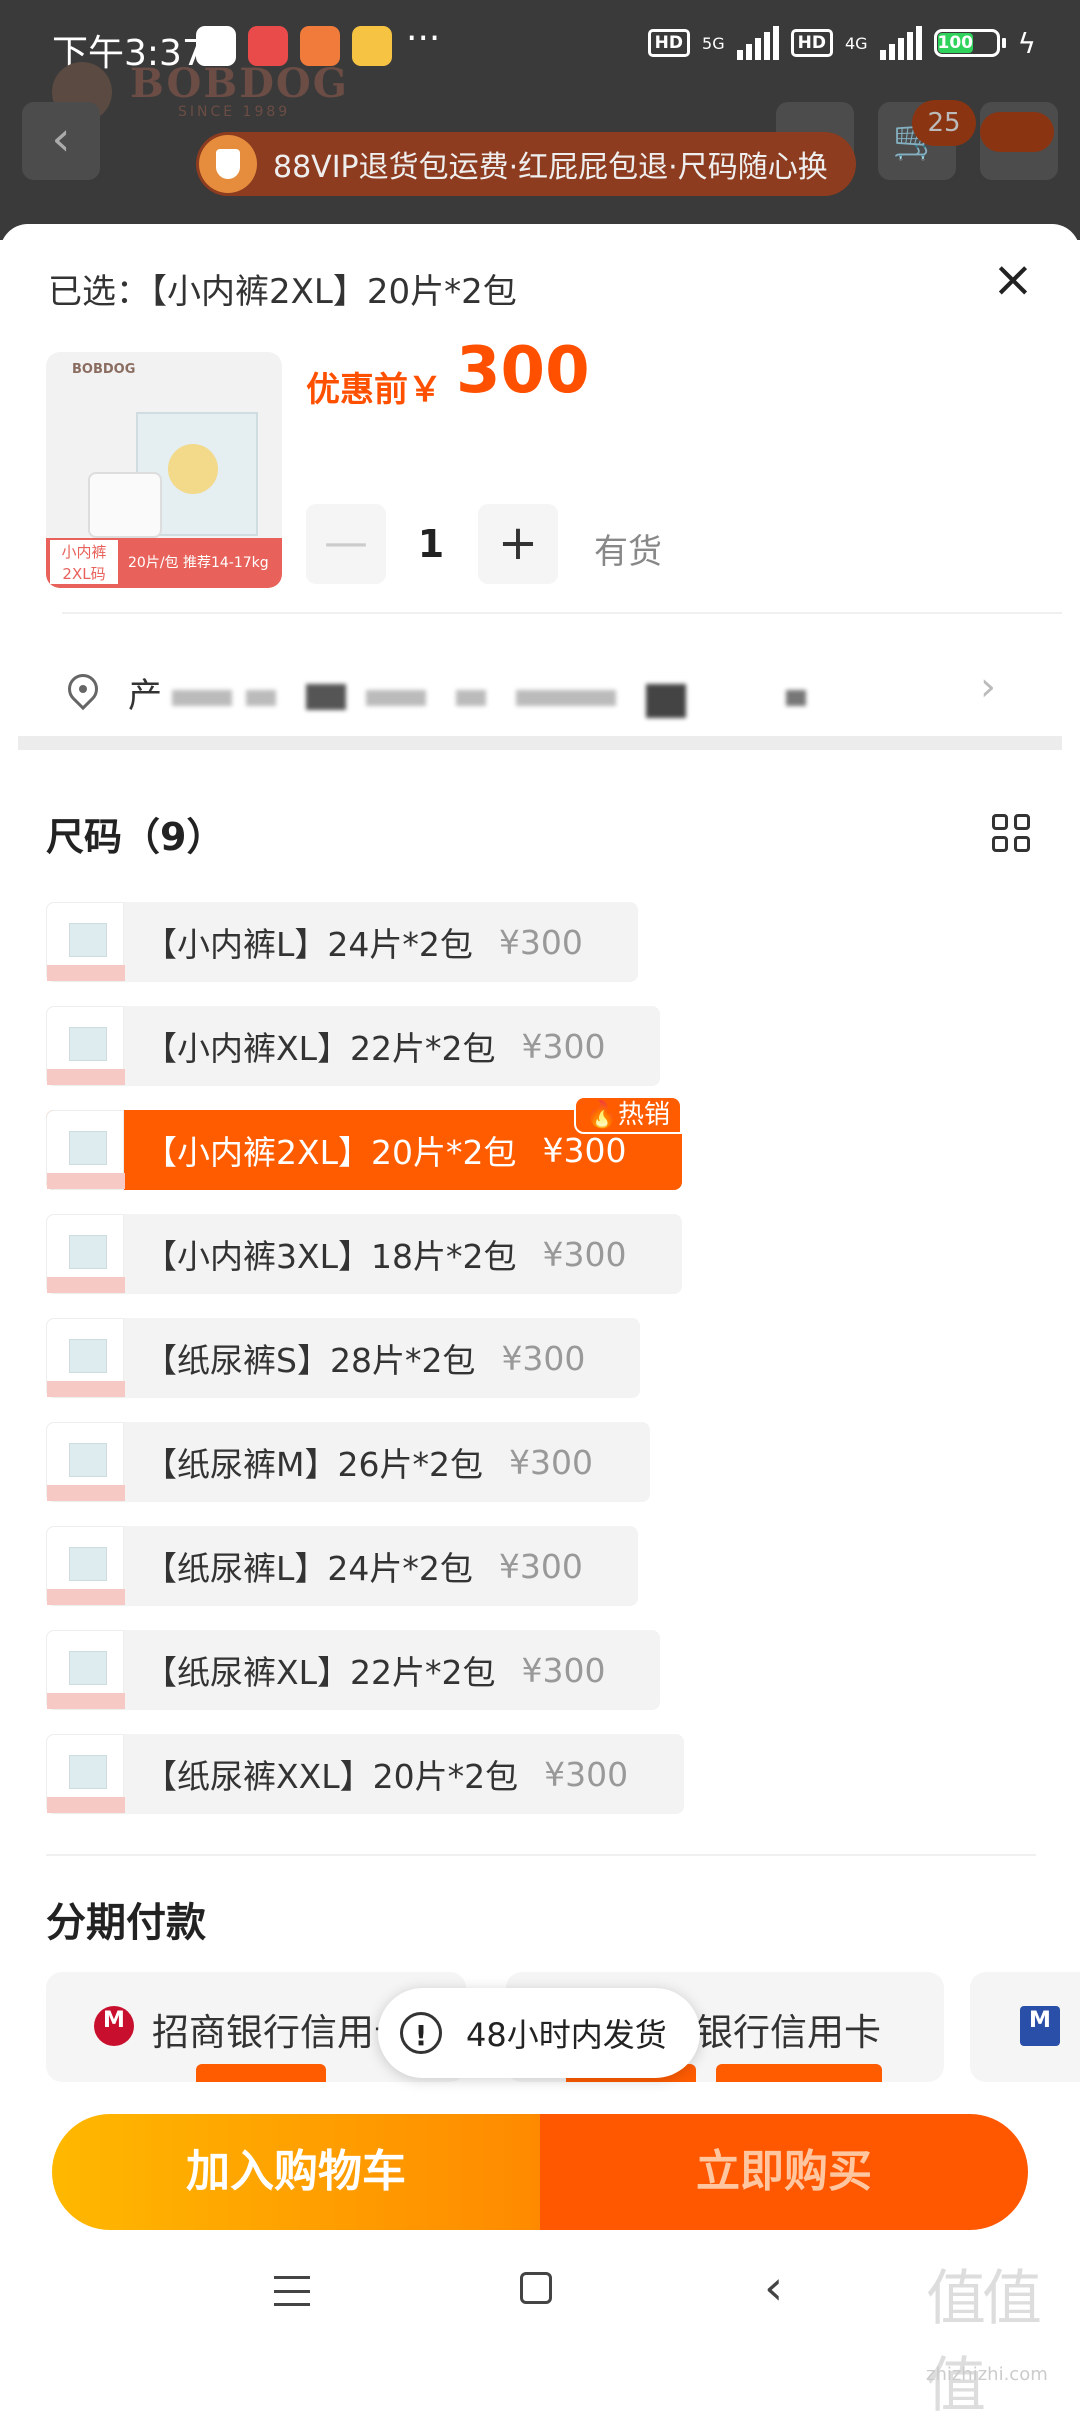 The image size is (1080, 2424). What do you see at coordinates (83, 689) in the screenshot?
I see `location-pin-icon` at bounding box center [83, 689].